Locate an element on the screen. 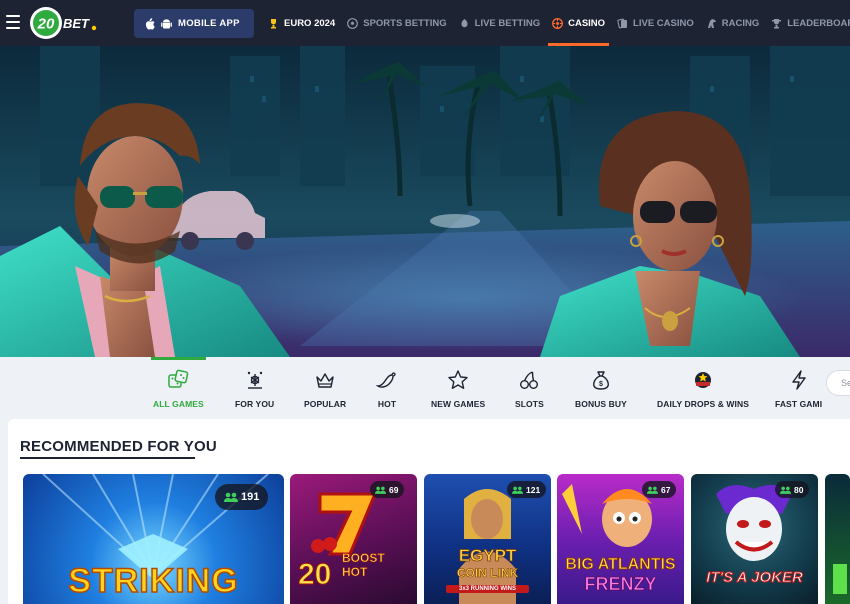 This screenshot has height=604, width=850. star-icon is located at coordinates (458, 379).